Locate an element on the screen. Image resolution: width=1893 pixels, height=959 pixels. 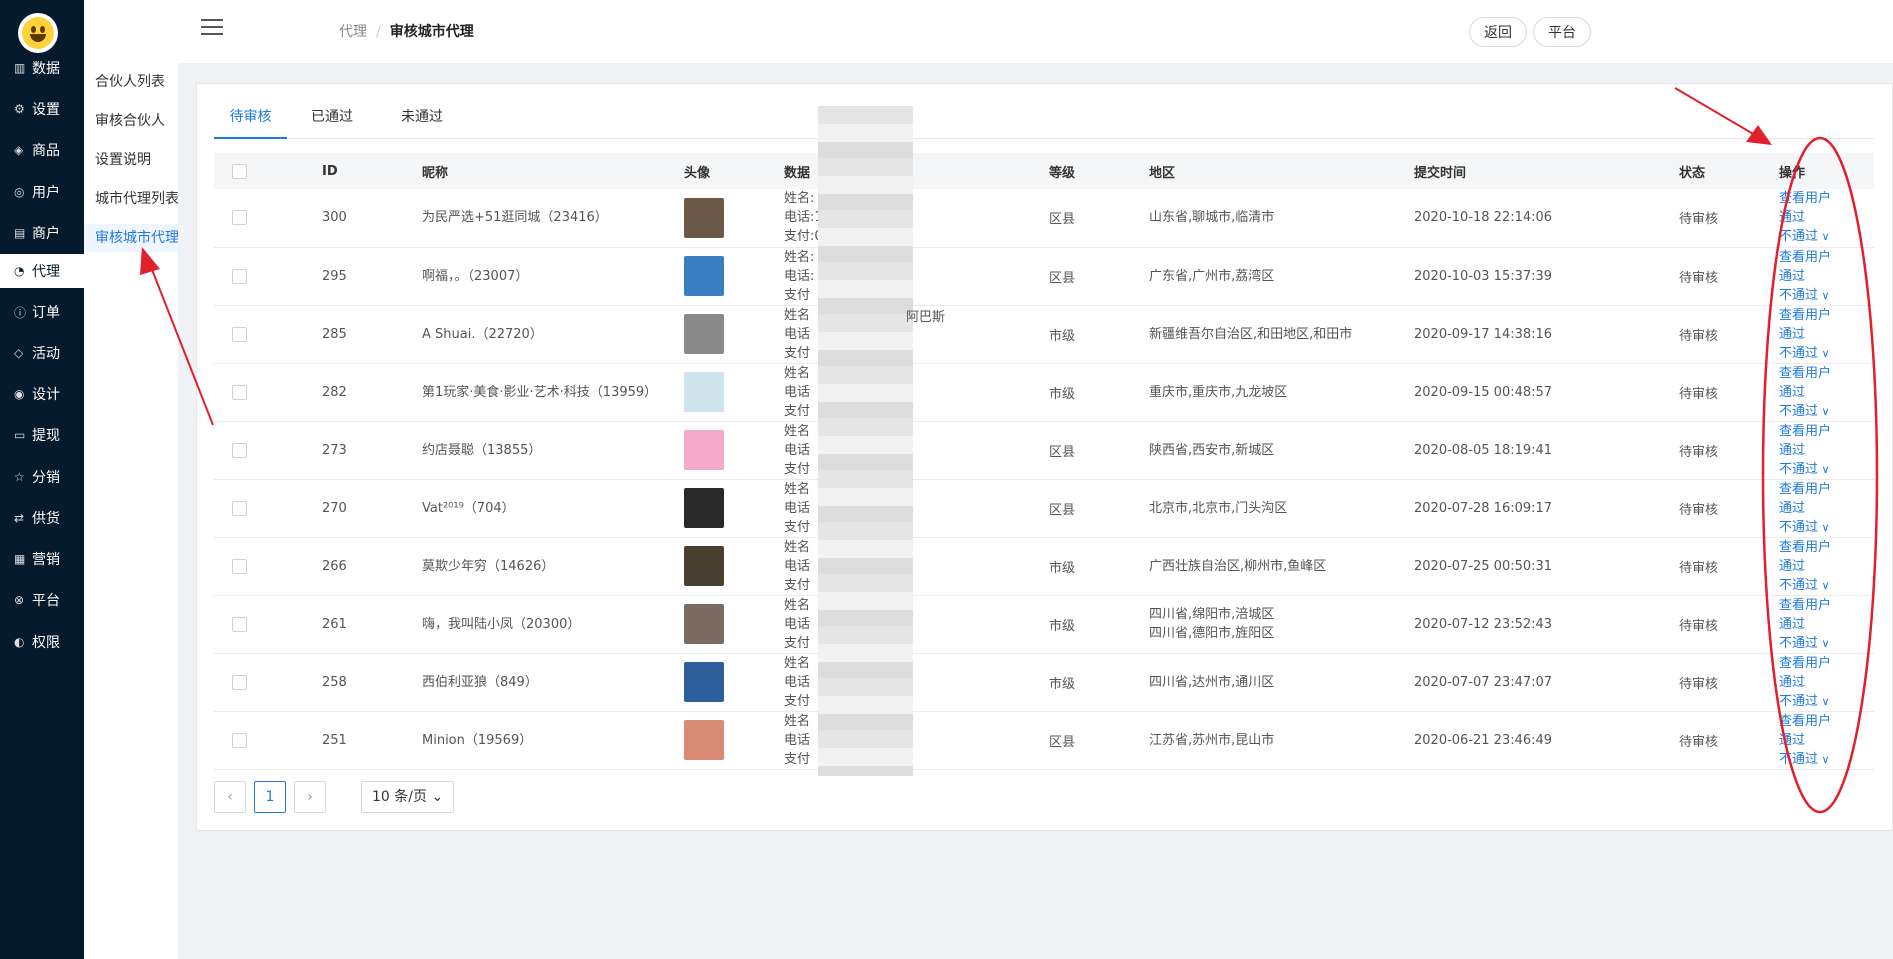
cell-nickname: 第1玩家·美食·影业·艺术·科技（13959） is located at coordinates (540, 392).